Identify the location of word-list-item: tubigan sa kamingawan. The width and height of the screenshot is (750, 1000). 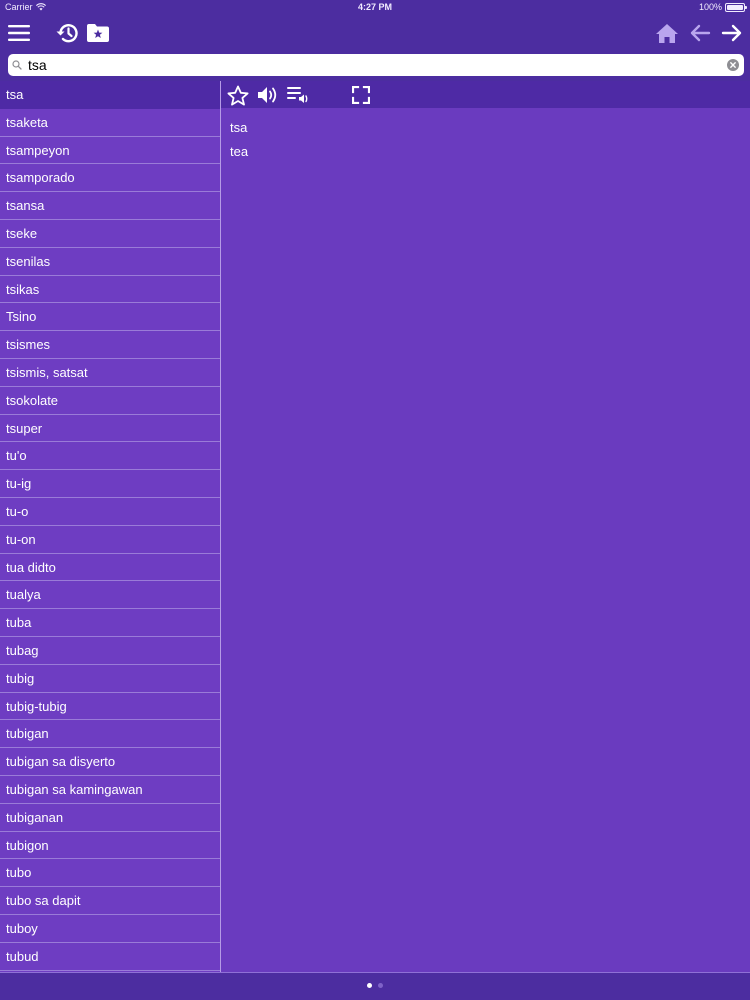
(110, 790).